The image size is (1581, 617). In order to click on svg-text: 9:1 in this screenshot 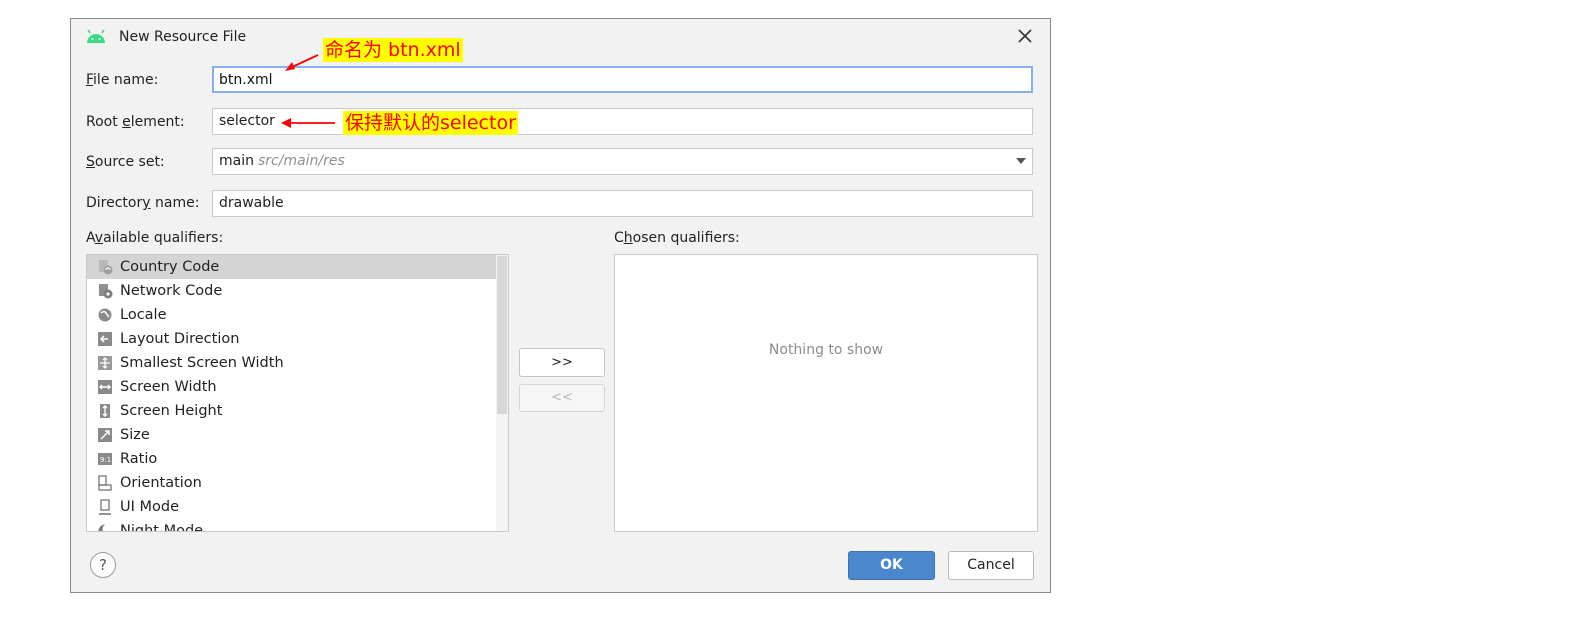, I will do `click(105, 460)`.